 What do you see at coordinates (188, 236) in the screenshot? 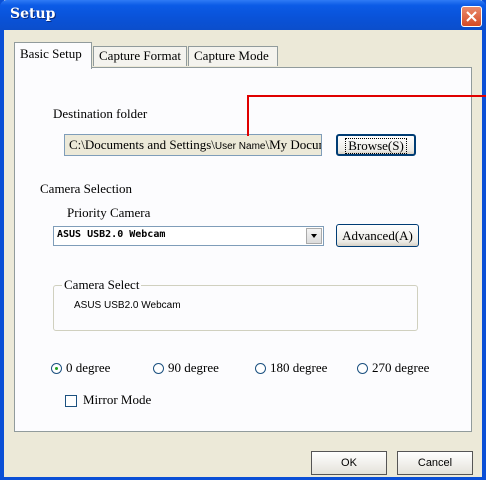
I see `priority-camera-select: ASUS USB2.0 Webcam` at bounding box center [188, 236].